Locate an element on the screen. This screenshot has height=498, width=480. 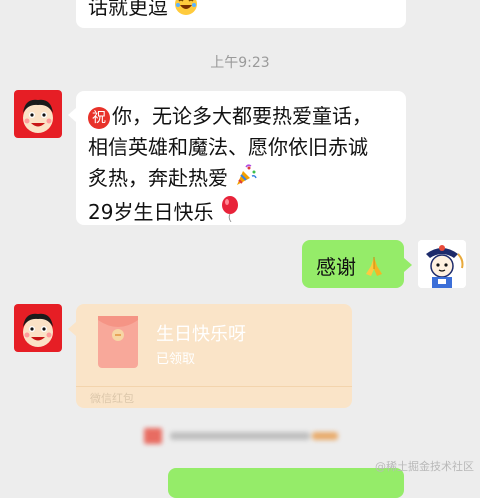
party-popper-icon is located at coordinates (246, 179).